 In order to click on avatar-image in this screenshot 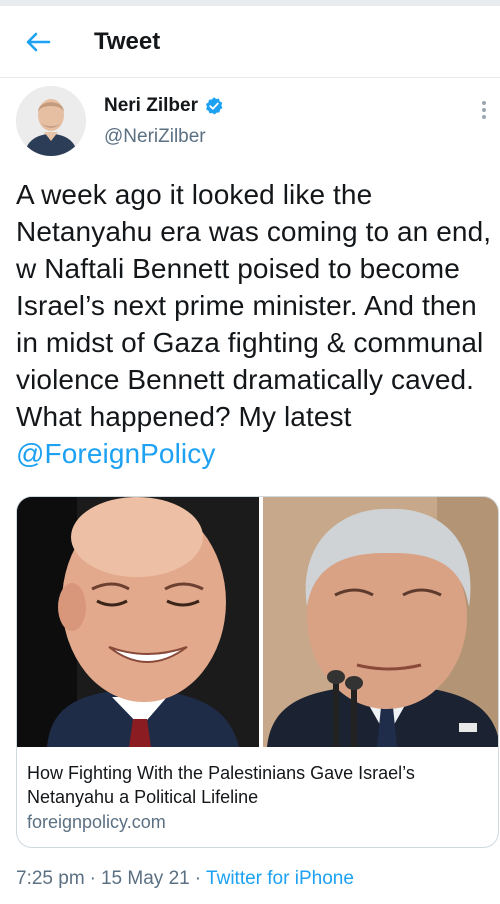, I will do `click(51, 121)`.